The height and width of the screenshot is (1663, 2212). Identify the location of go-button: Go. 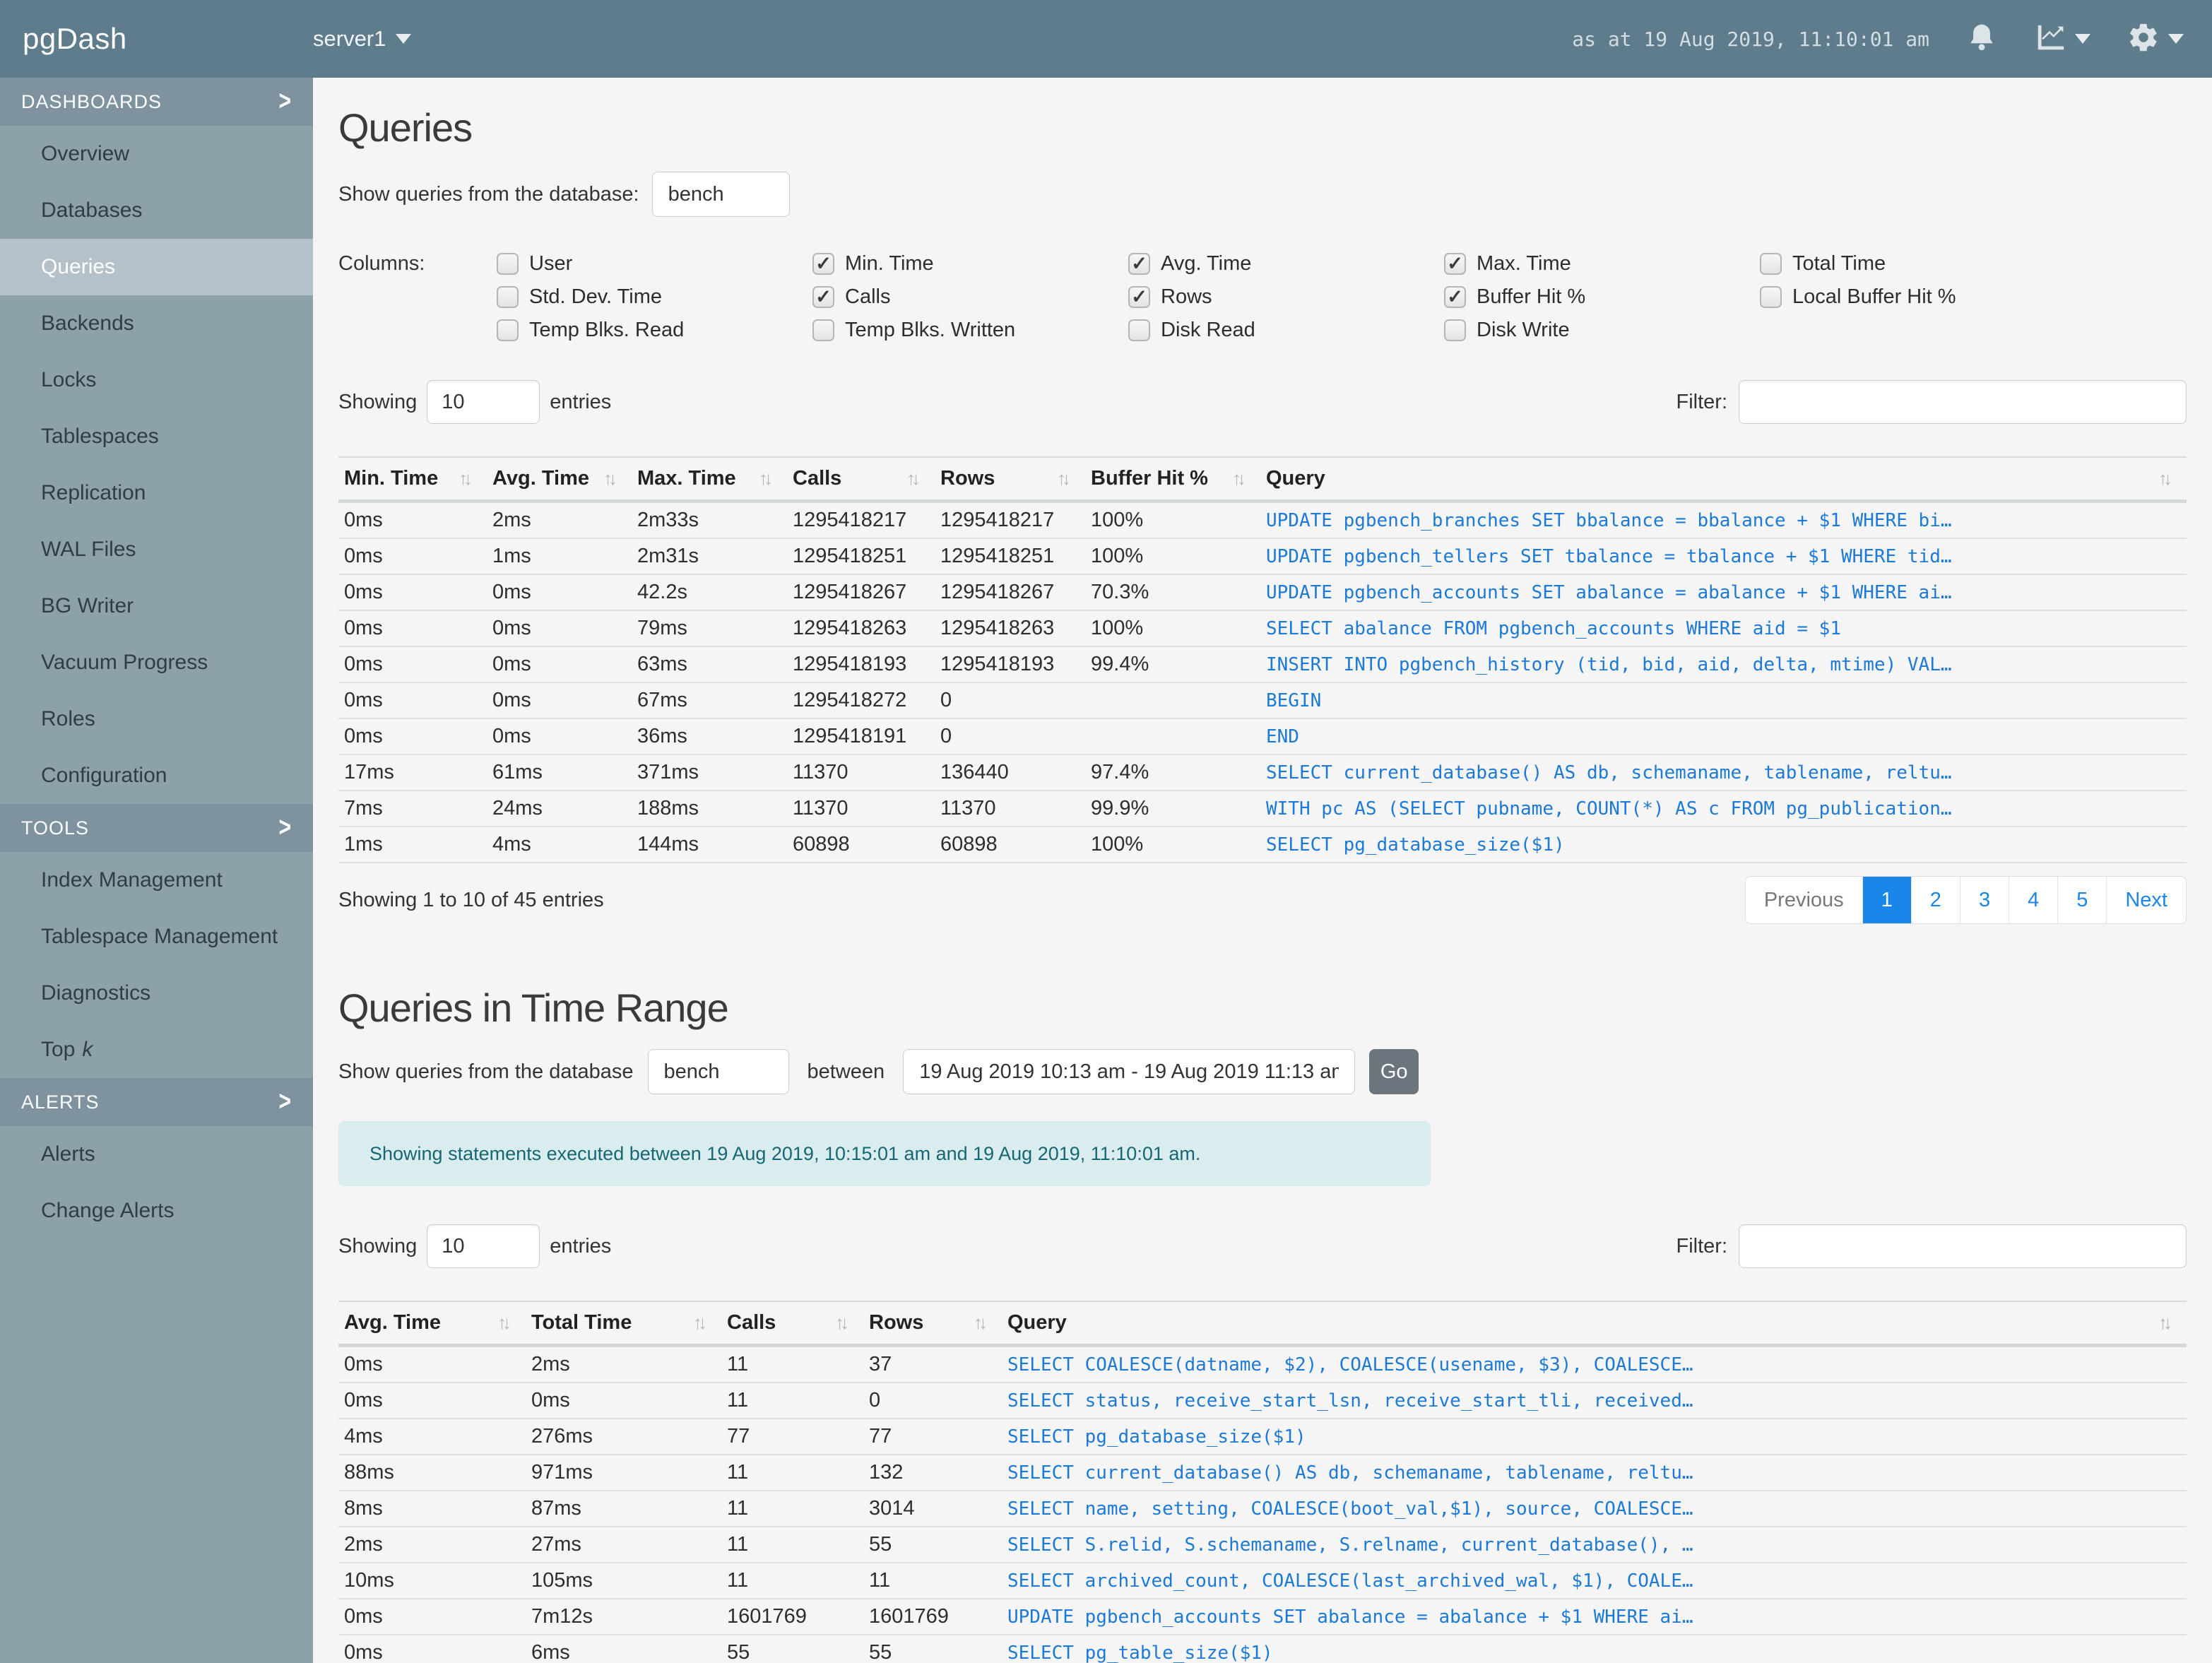
(1394, 1072).